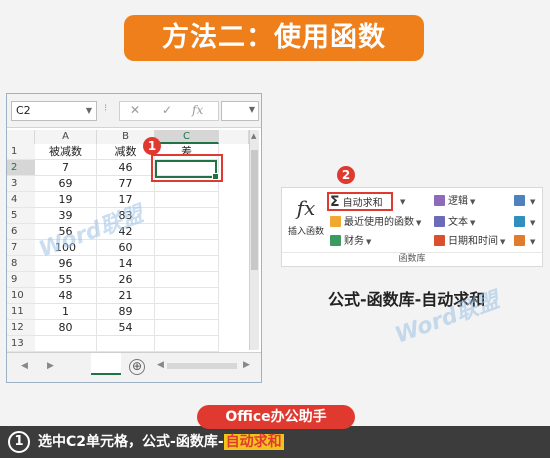 This screenshot has height=458, width=550. What do you see at coordinates (21, 344) in the screenshot?
I see `row-header: 13` at bounding box center [21, 344].